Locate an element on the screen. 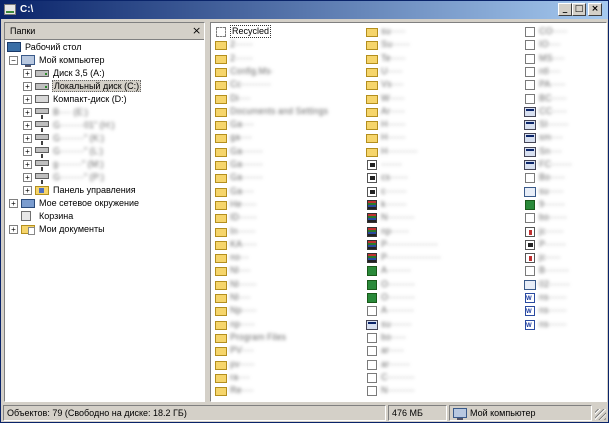 The width and height of the screenshot is (609, 423). file-item: P················· is located at coordinates (441, 244).